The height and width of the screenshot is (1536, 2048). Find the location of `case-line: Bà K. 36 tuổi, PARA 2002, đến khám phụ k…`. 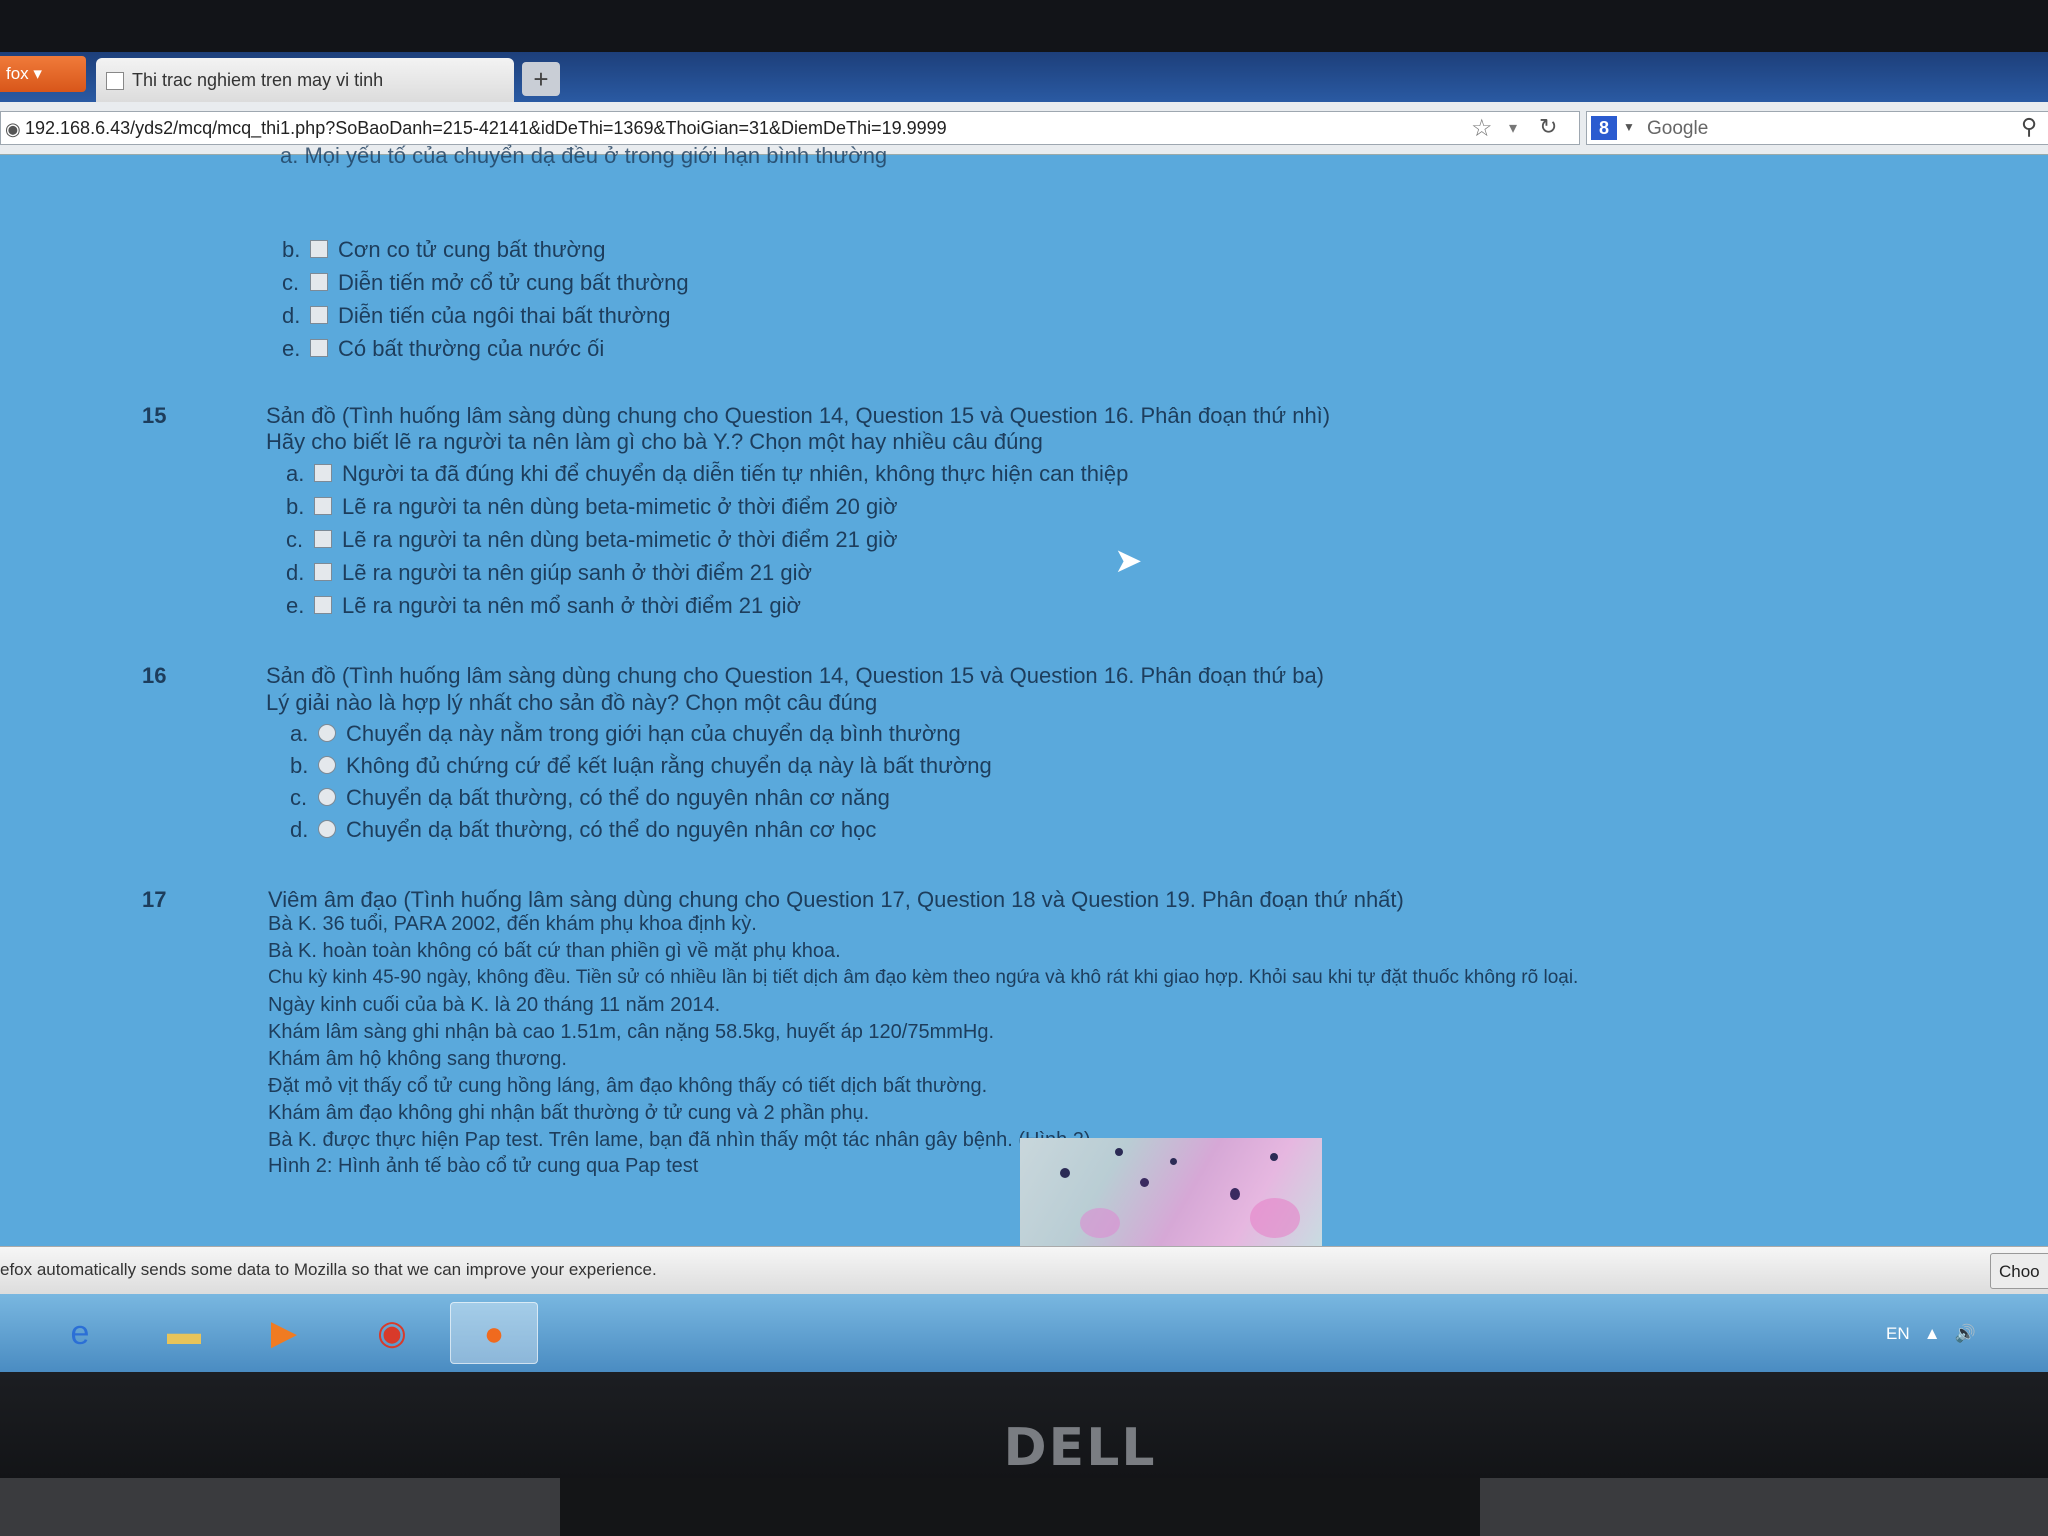

case-line: Bà K. 36 tuổi, PARA 2002, đến khám phụ k… is located at coordinates (512, 924).